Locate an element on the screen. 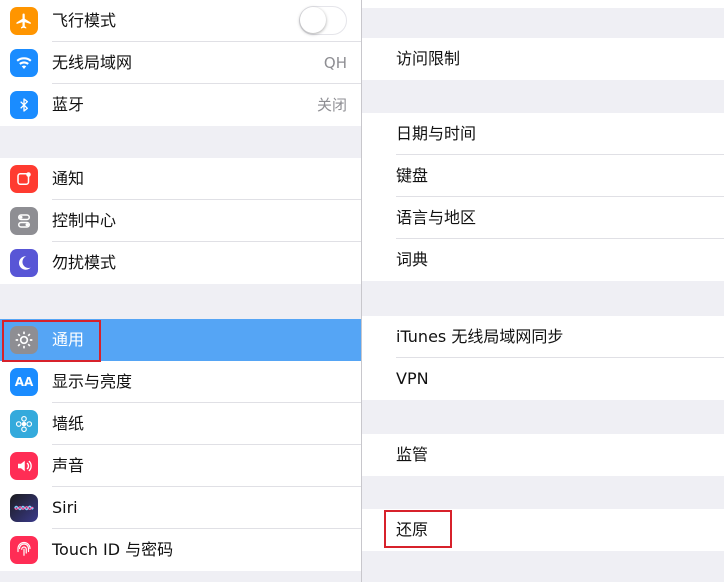 Image resolution: width=724 pixels, height=582 pixels. sidebar-item-do-not-disturb: 勿扰模式 is located at coordinates (180, 263).